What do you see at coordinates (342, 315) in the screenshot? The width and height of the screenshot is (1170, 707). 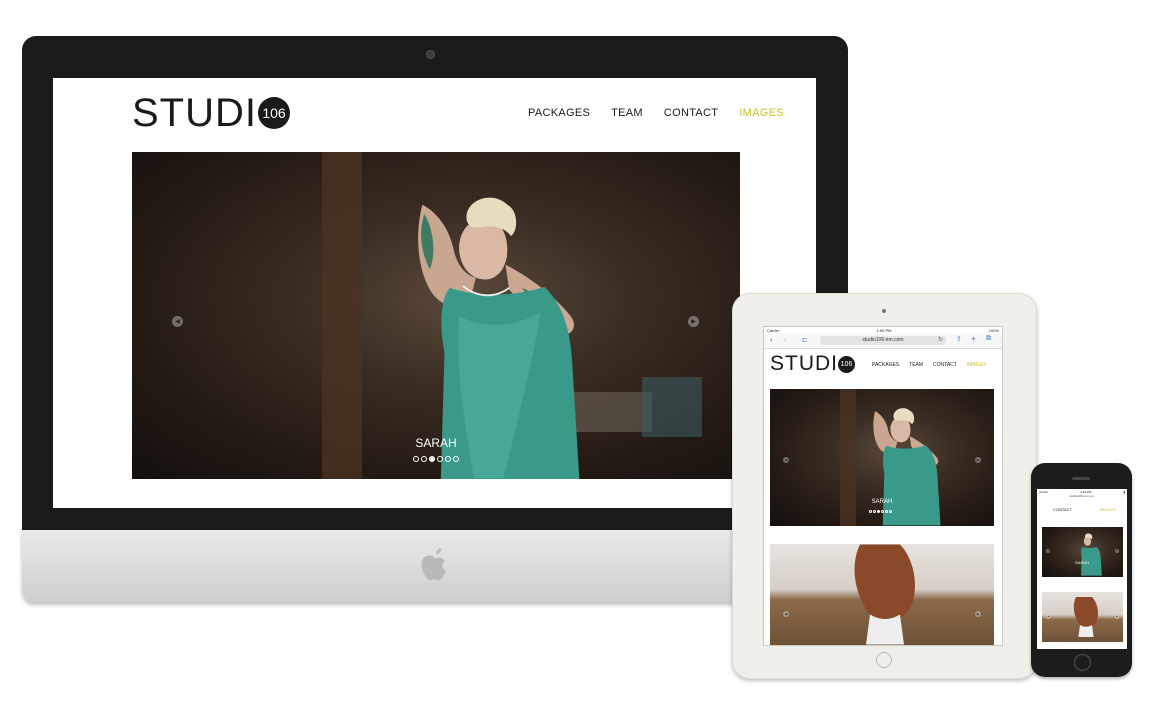 I see `background-post` at bounding box center [342, 315].